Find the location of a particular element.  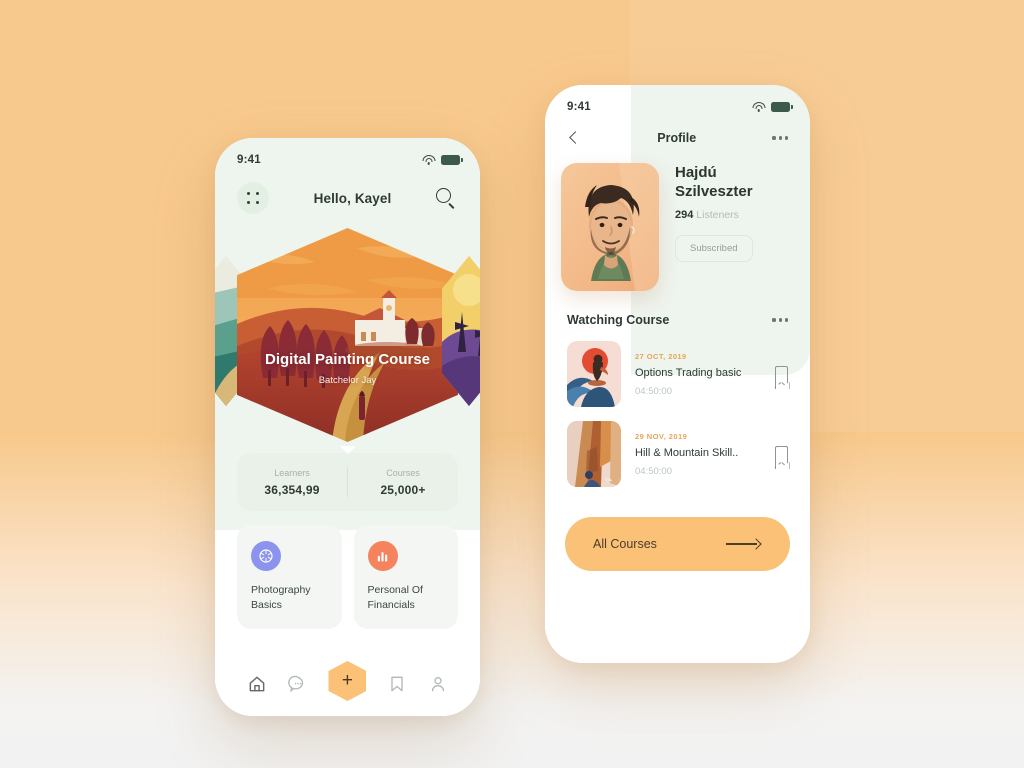

avatar is located at coordinates (610, 227).